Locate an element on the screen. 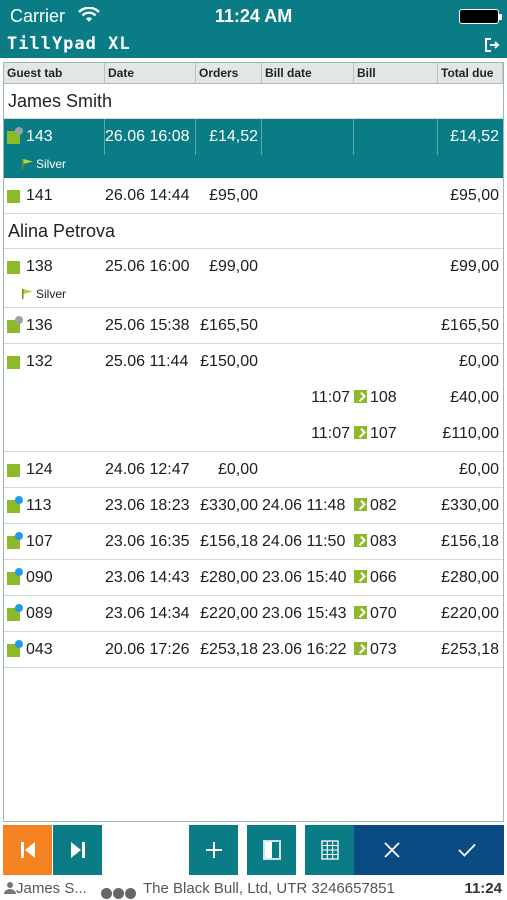 Image resolution: width=507 pixels, height=900 pixels. tab-date: 24.06 12:47 is located at coordinates (147, 469).